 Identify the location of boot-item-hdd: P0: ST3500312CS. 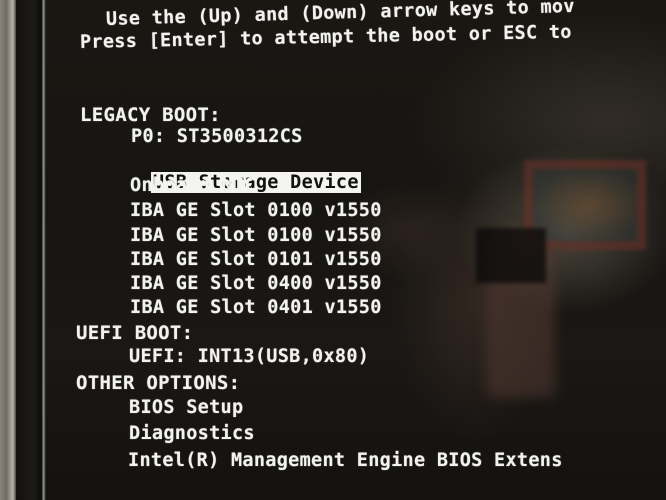
(217, 137).